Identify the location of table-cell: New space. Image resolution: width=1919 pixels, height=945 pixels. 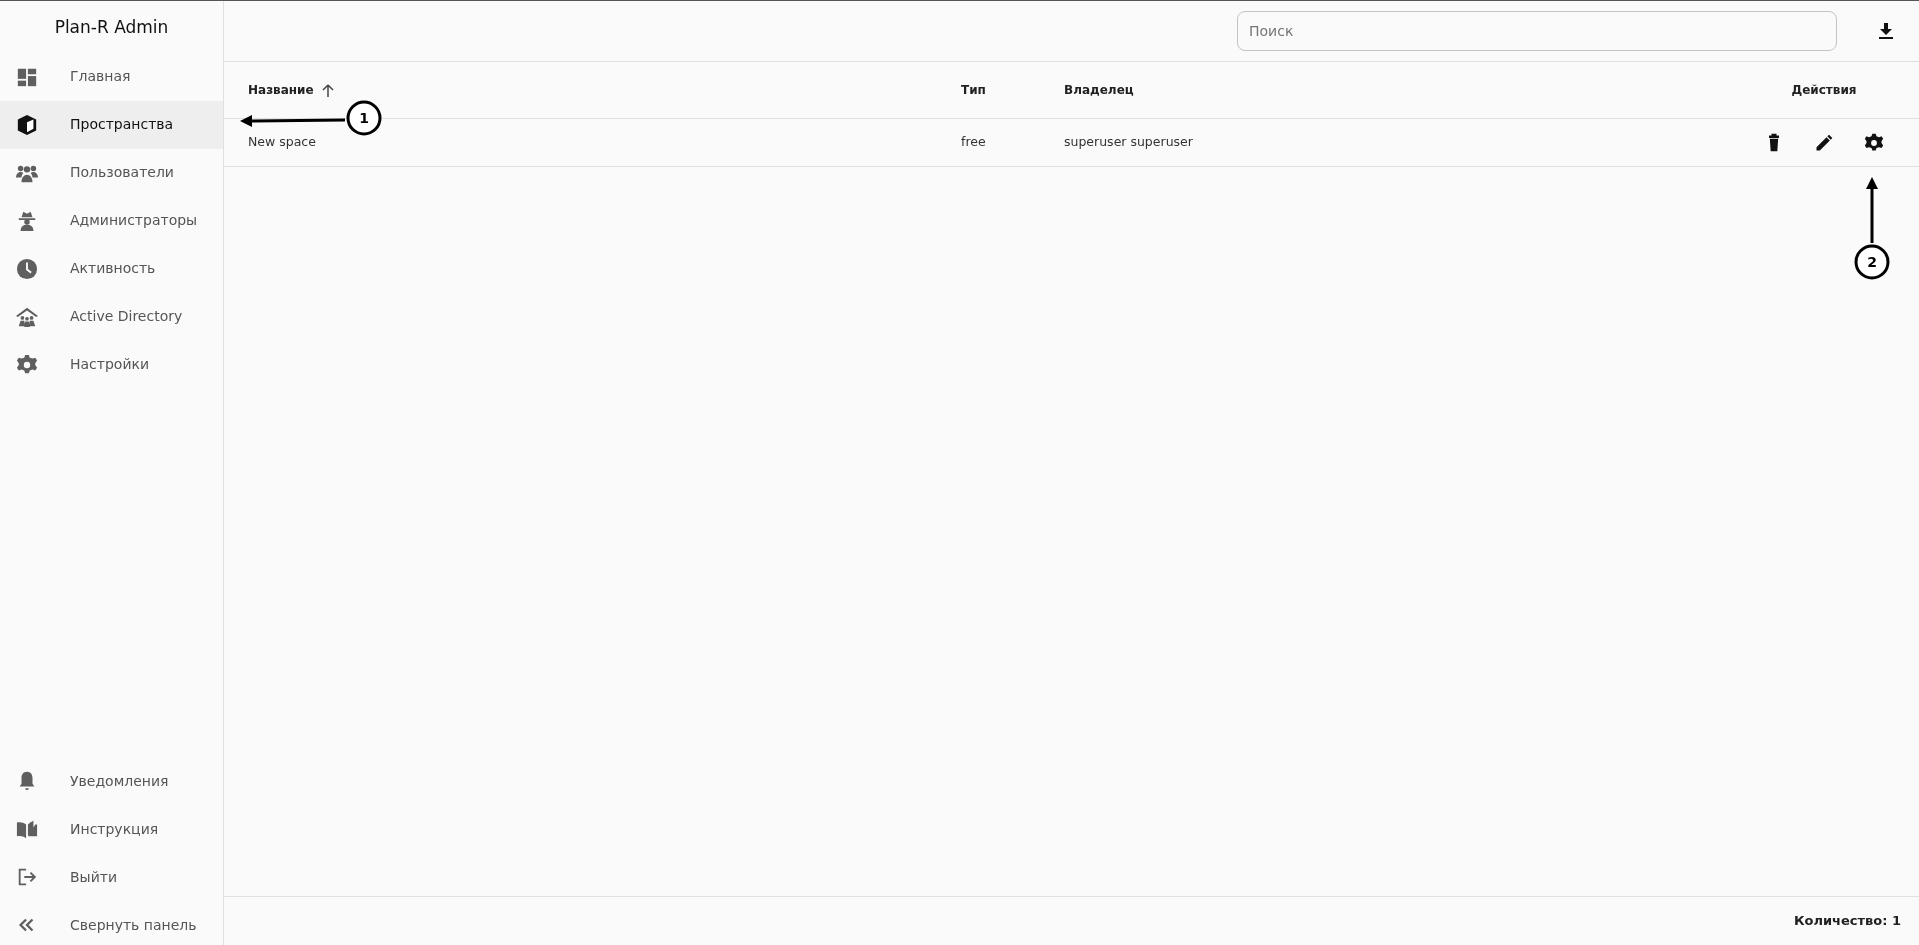
(282, 142).